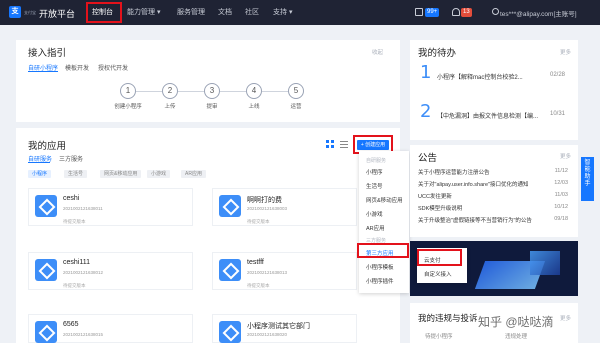 The image size is (600, 343). I want to click on notice-title: 公告, so click(428, 158).